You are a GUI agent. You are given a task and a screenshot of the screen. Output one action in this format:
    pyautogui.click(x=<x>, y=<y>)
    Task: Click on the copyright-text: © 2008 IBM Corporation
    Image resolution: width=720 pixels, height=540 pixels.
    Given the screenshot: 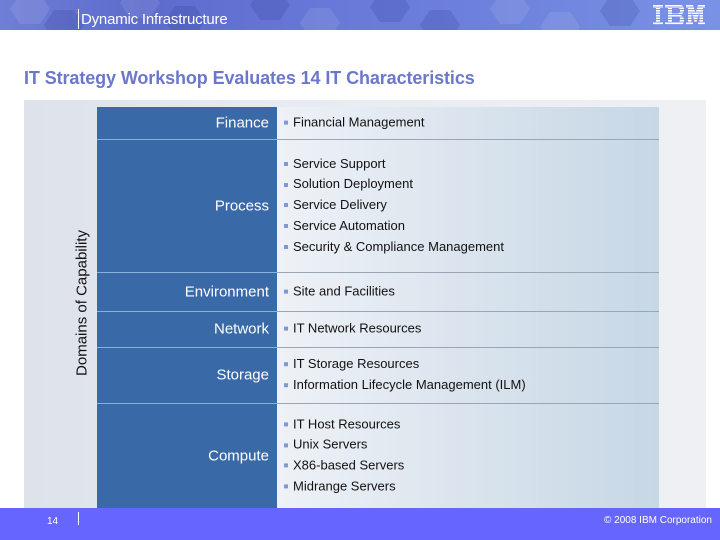 What is the action you would take?
    pyautogui.click(x=658, y=520)
    